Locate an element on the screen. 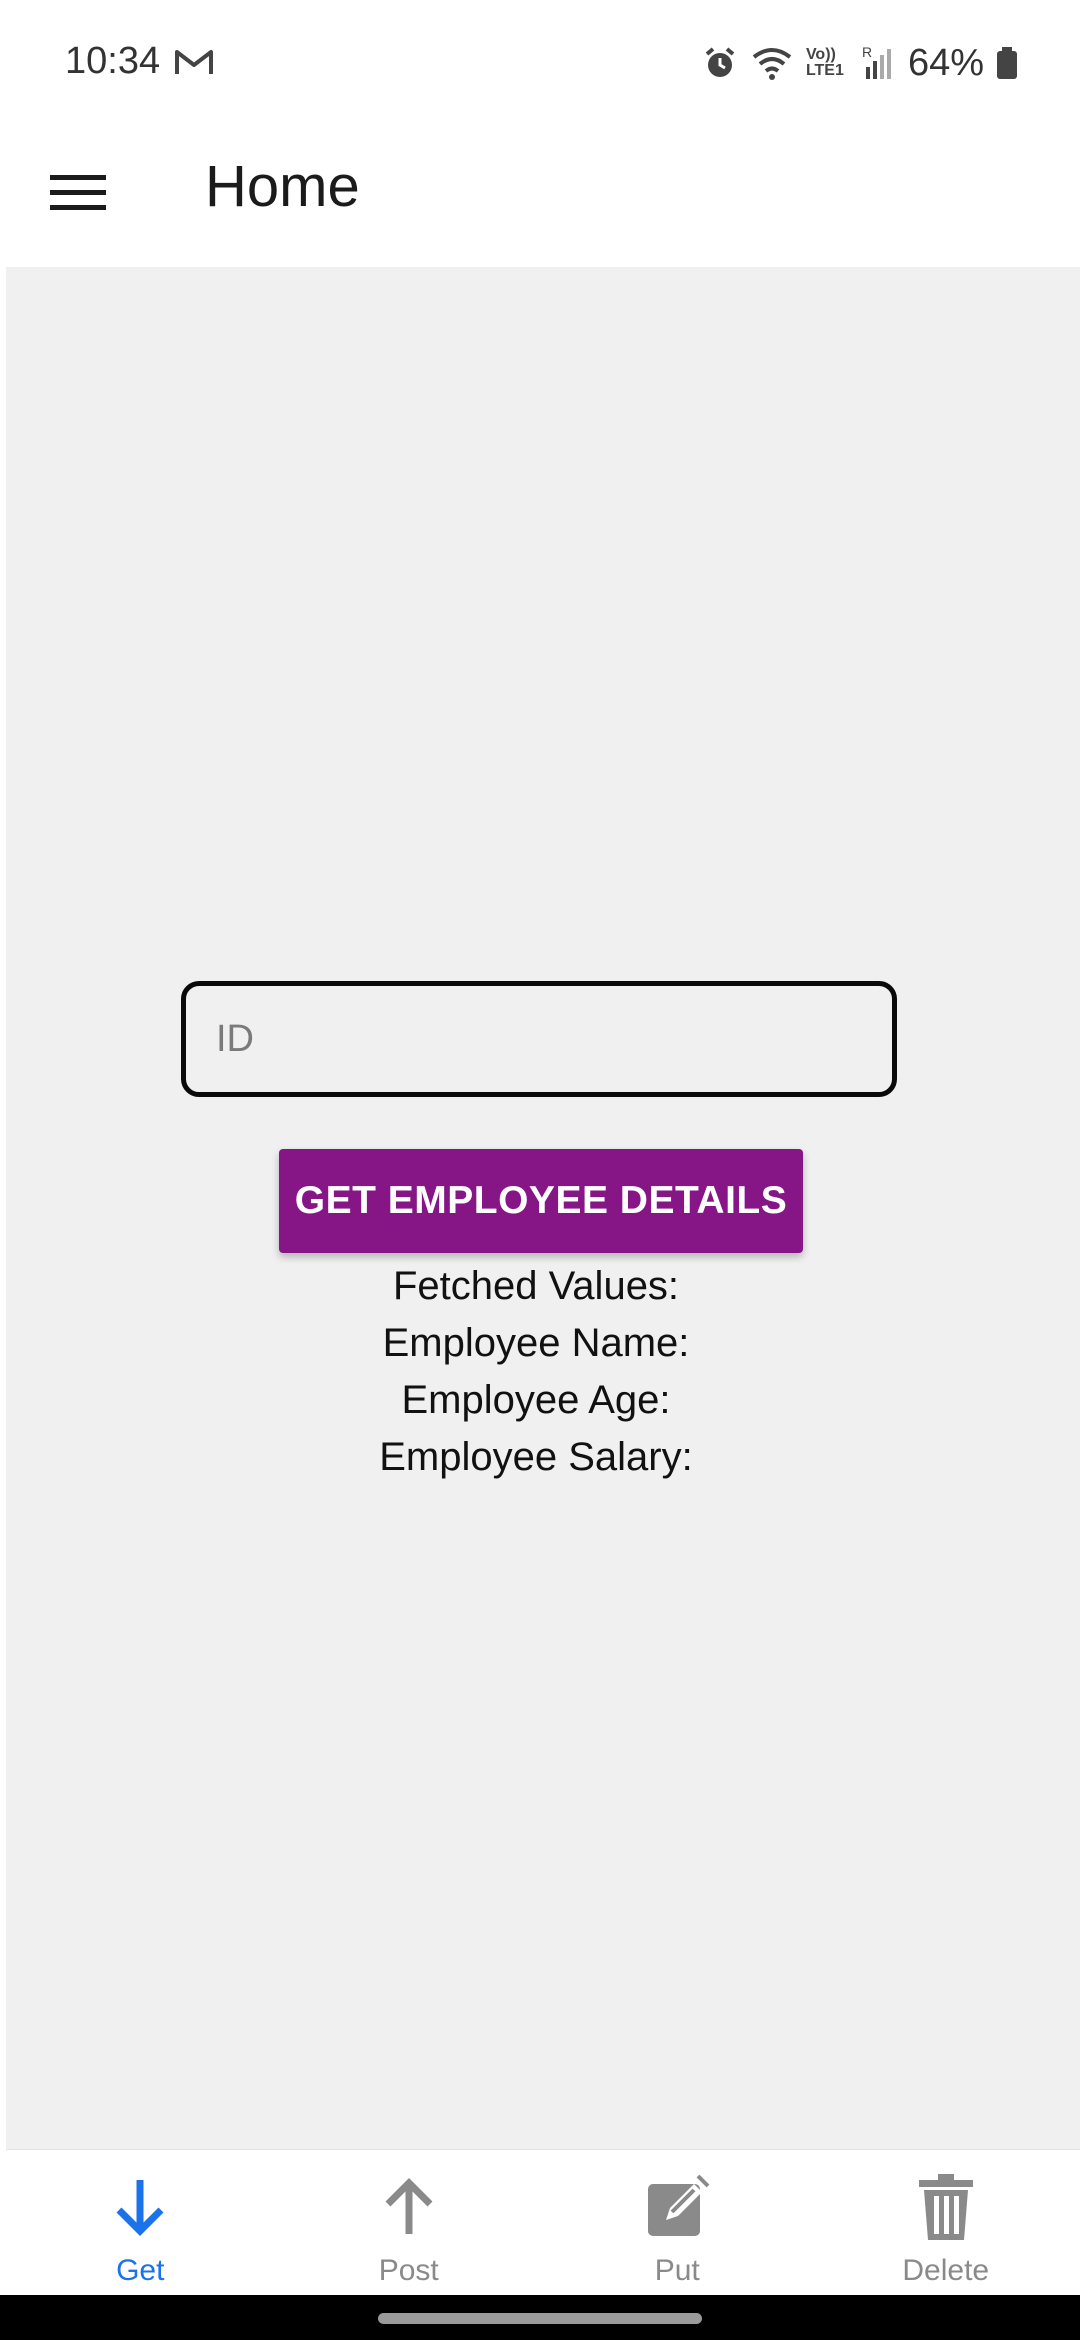 The width and height of the screenshot is (1080, 2340). network-type-label: Vo)) LTE1 is located at coordinates (824, 62).